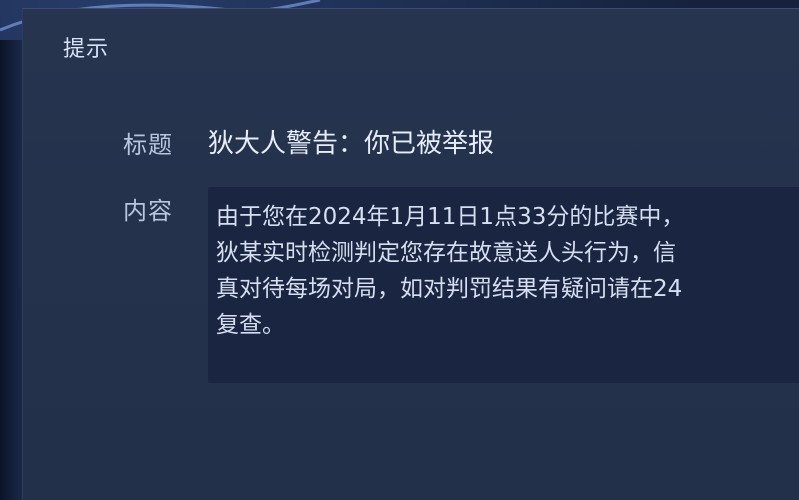  What do you see at coordinates (11, 270) in the screenshot?
I see `left-edge-strip` at bounding box center [11, 270].